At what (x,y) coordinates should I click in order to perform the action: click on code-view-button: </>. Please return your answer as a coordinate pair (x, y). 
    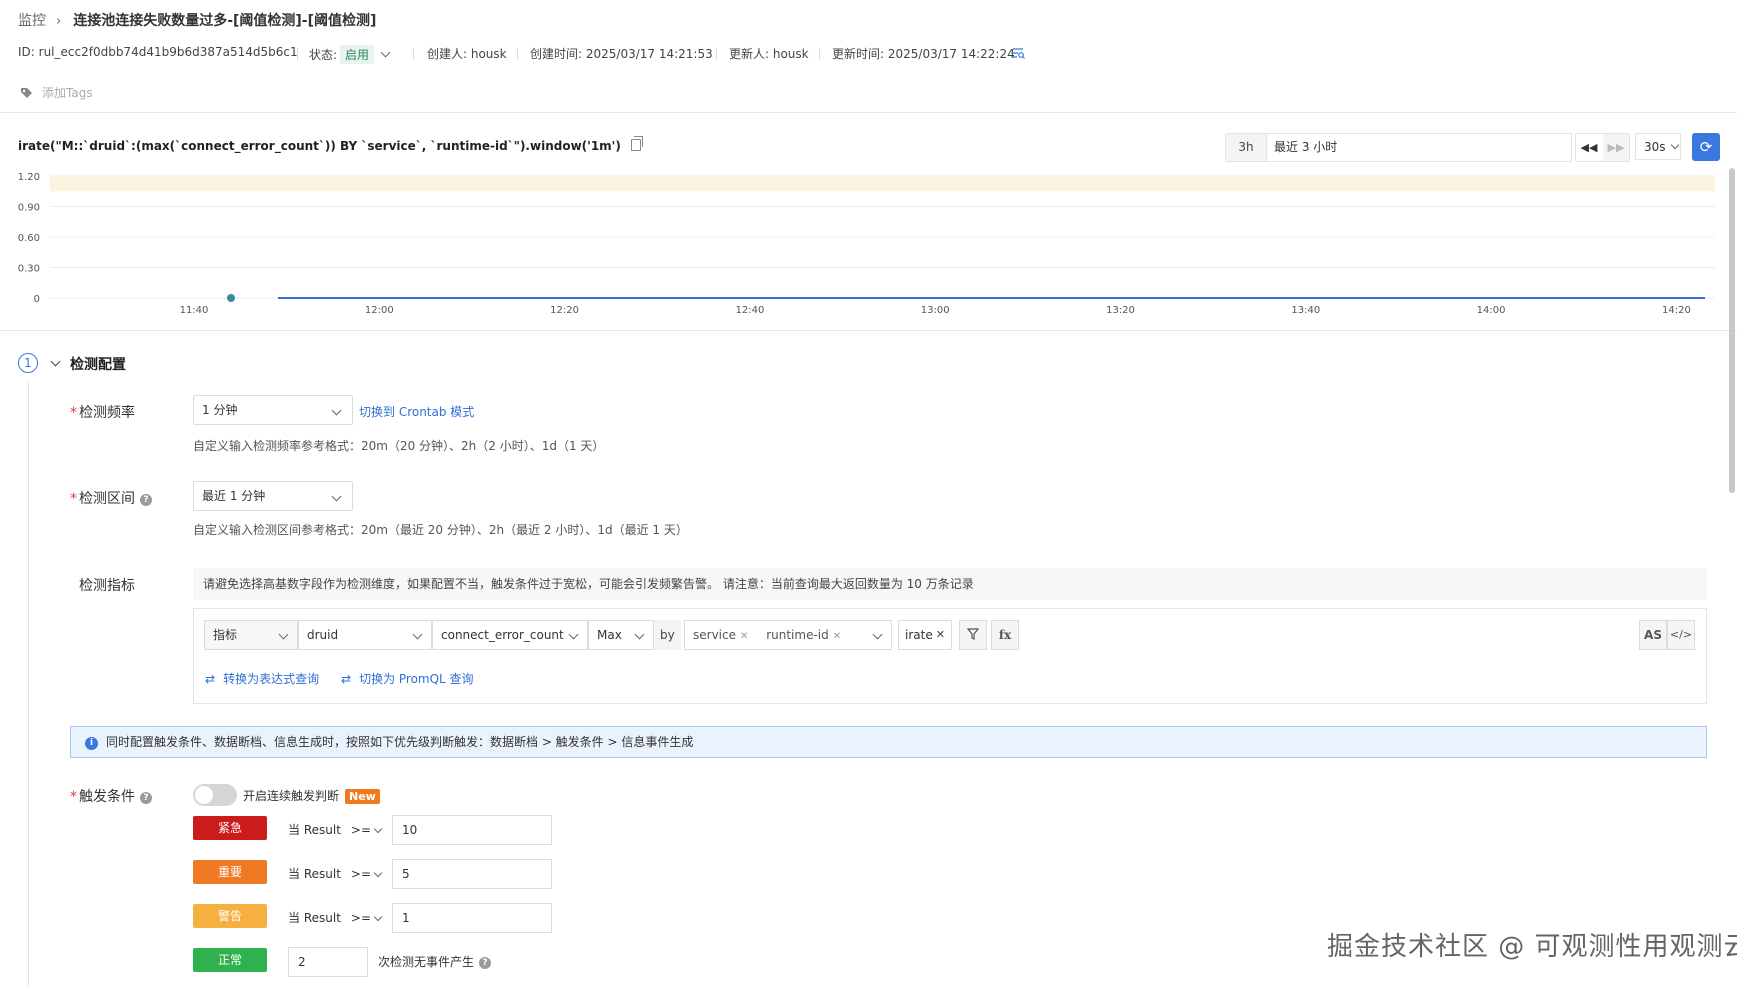
    Looking at the image, I should click on (1681, 635).